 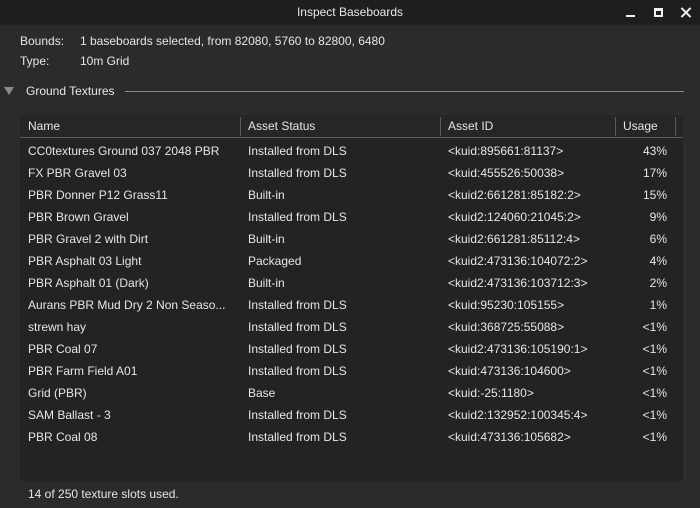 What do you see at coordinates (527, 126) in the screenshot?
I see `column-header-asset-id: Asset ID` at bounding box center [527, 126].